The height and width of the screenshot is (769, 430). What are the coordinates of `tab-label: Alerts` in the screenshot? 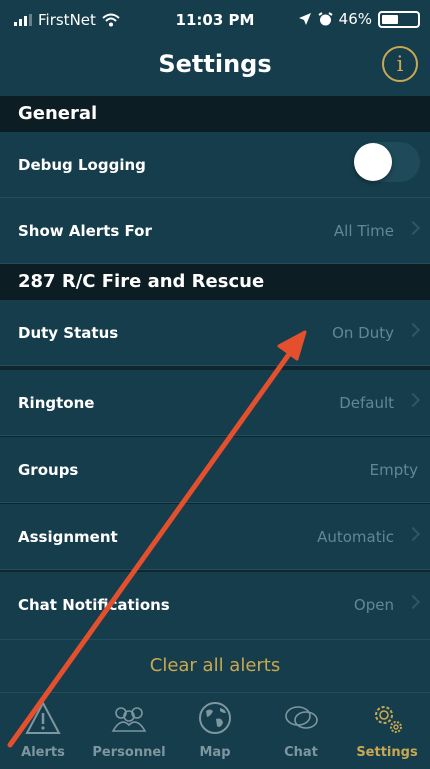 It's located at (43, 752).